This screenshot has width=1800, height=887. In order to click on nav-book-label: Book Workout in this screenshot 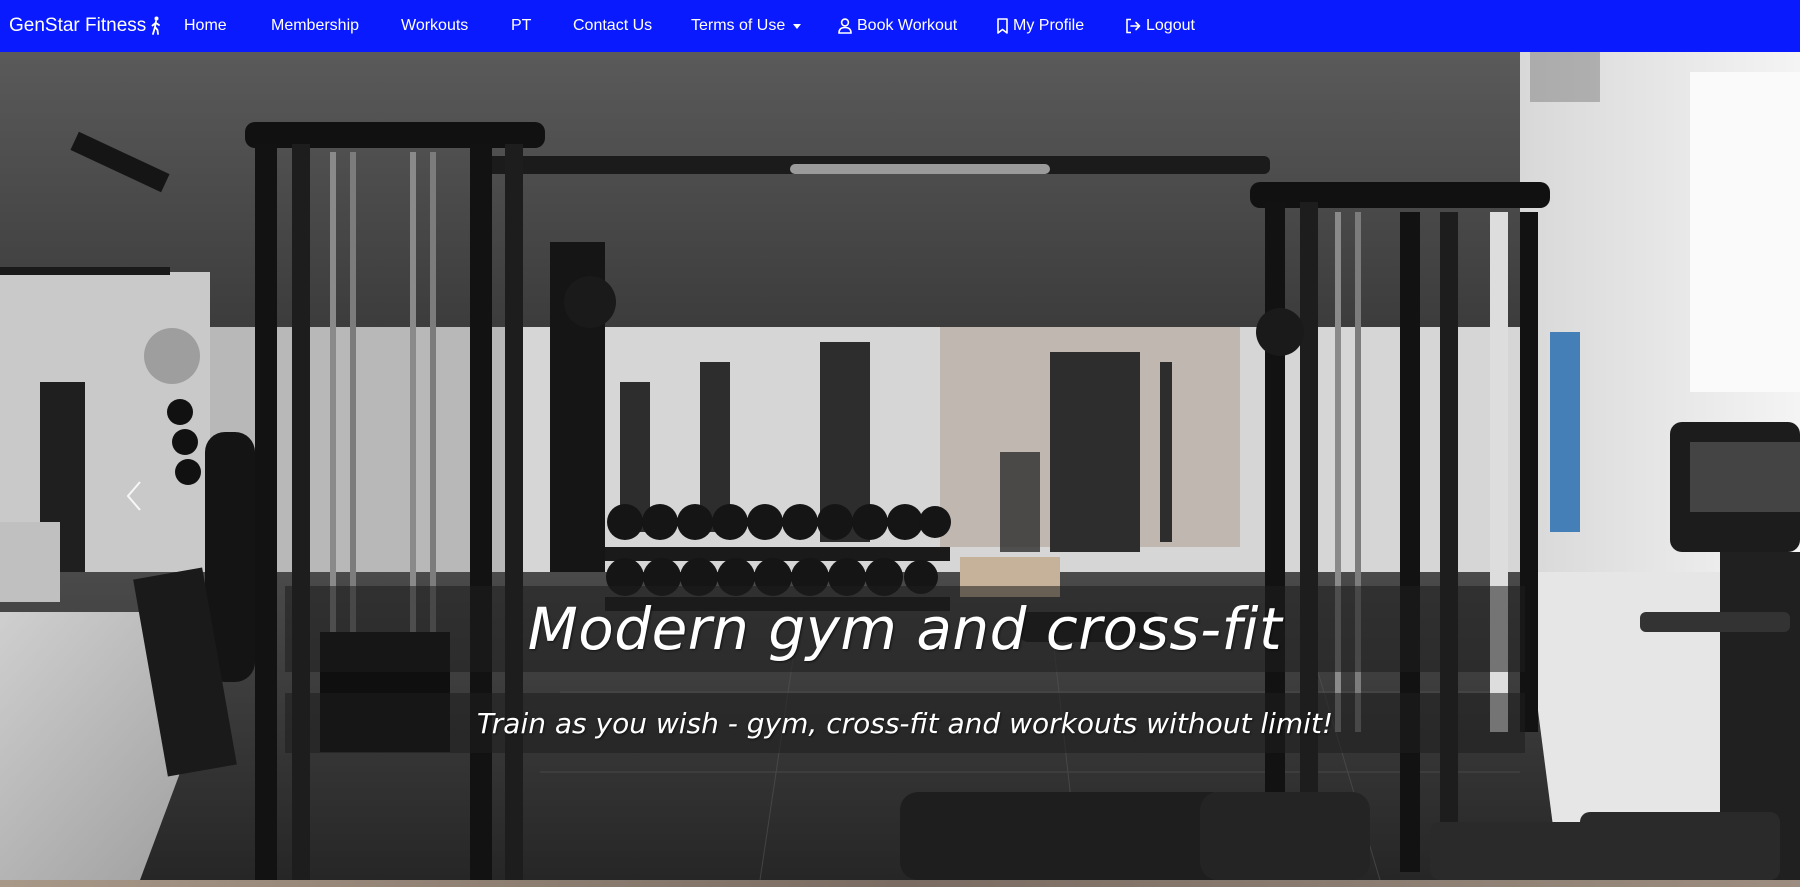, I will do `click(907, 25)`.